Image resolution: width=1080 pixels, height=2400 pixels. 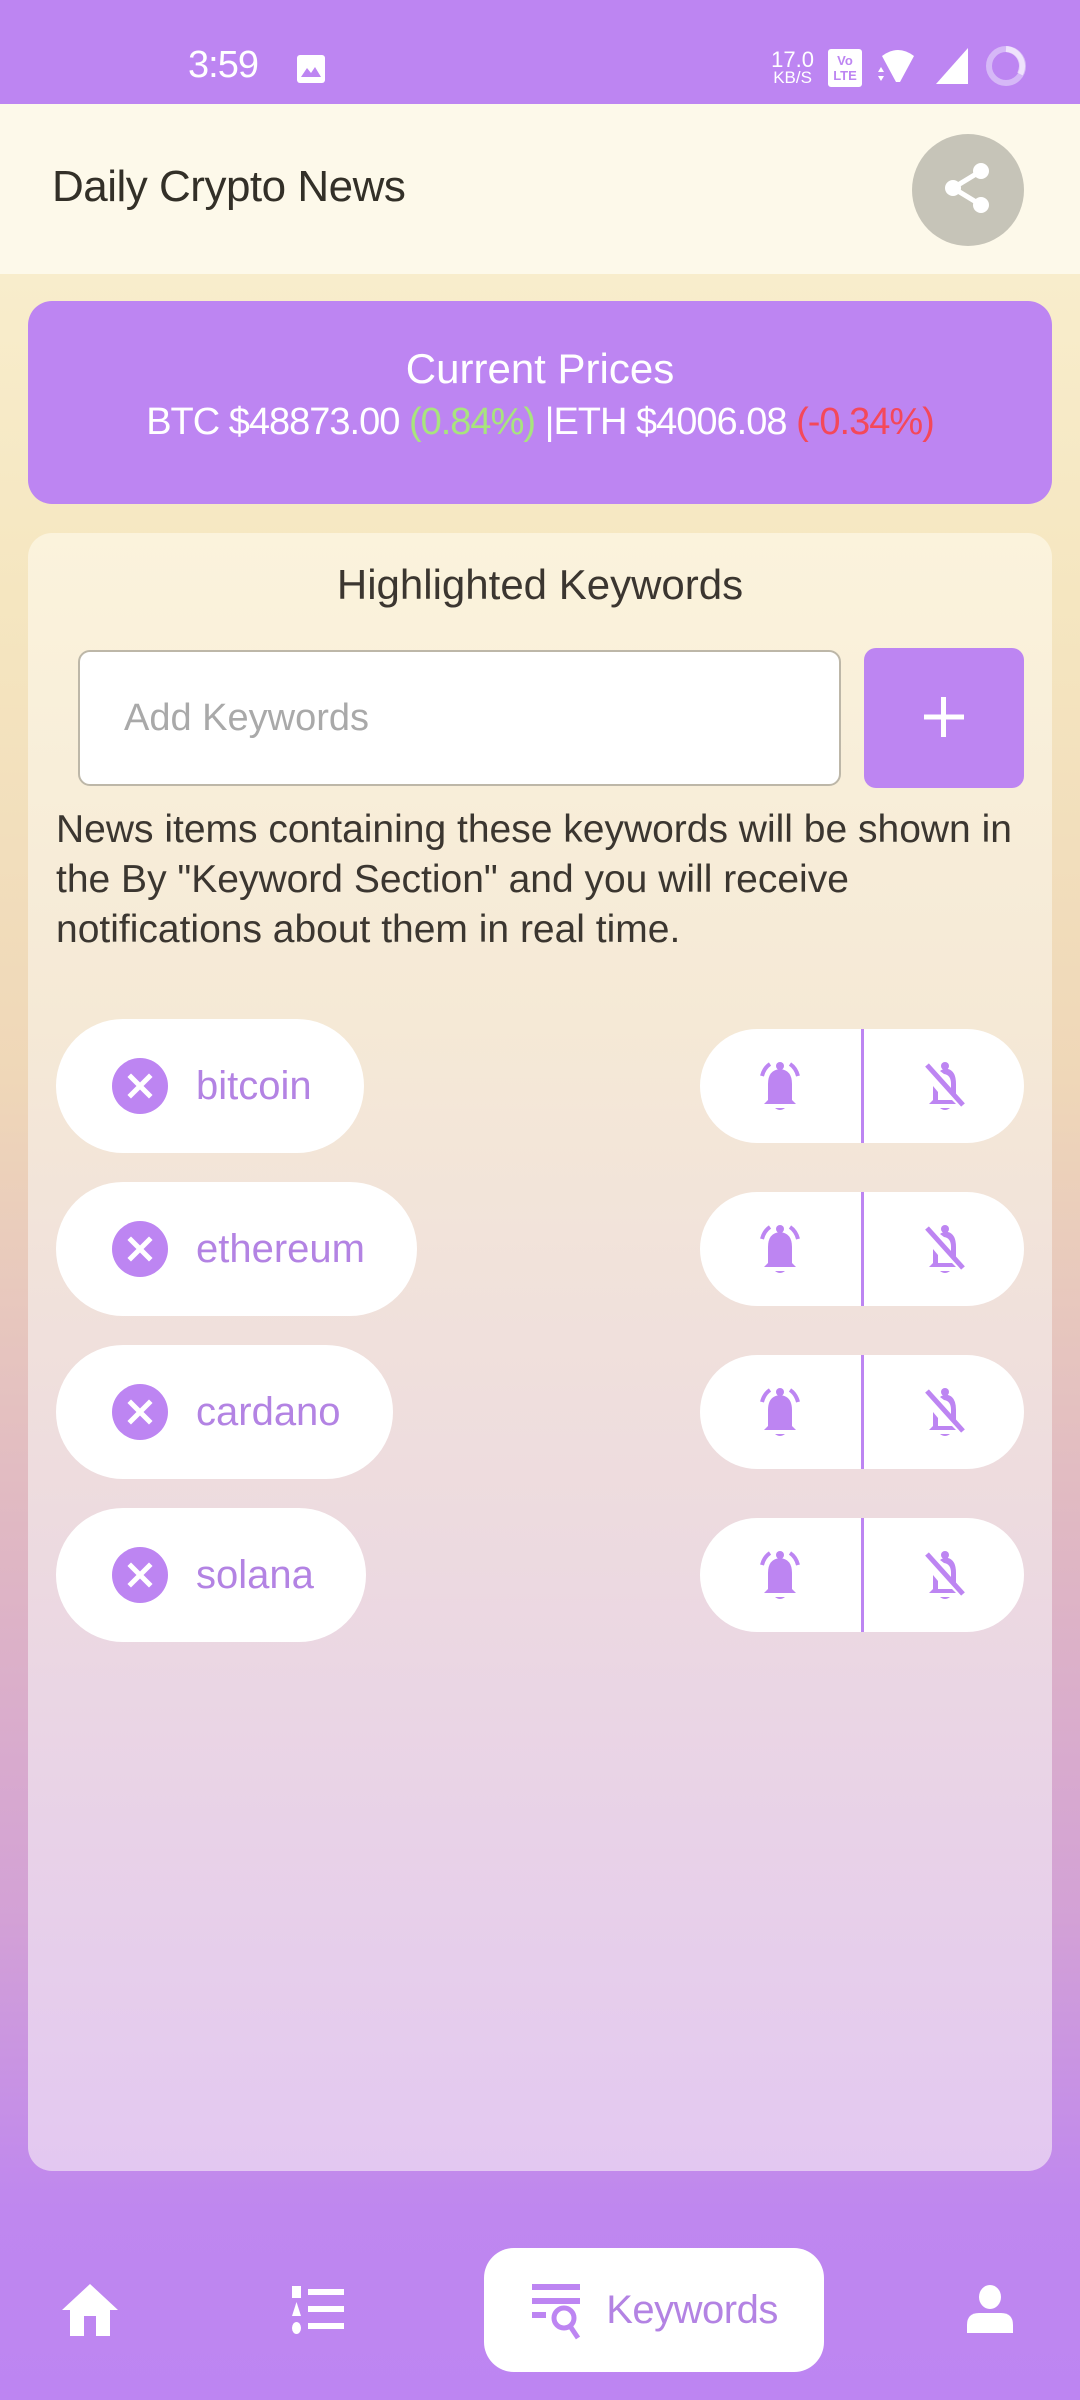 I want to click on status-icons: 17.0 KB/S Vo LTE, so click(x=899, y=68).